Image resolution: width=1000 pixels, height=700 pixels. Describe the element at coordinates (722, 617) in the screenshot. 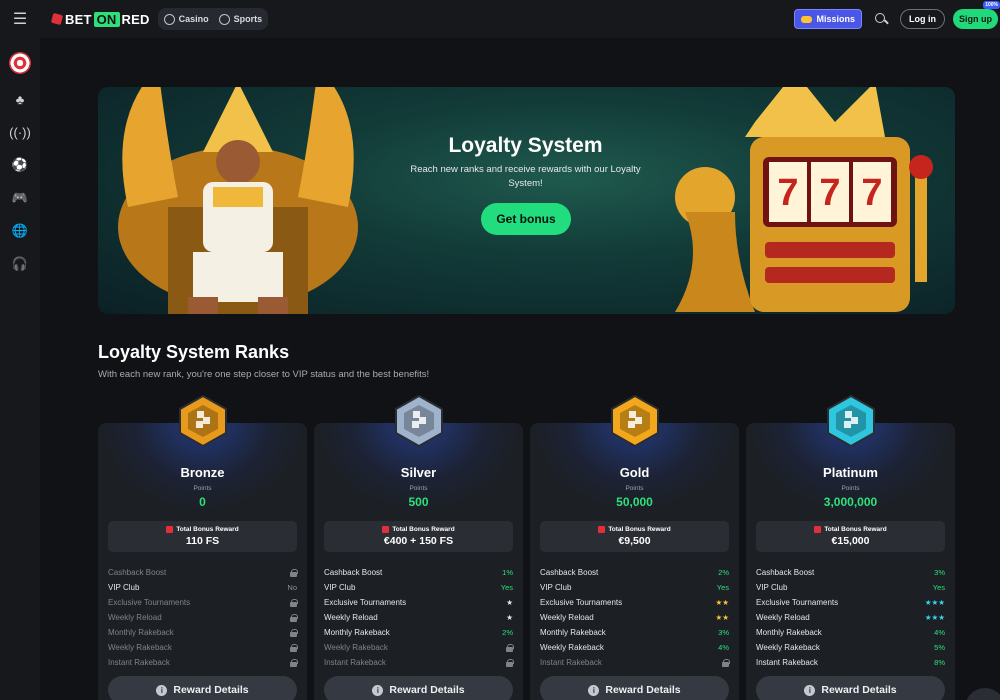

I see `benefit-value: ★★` at that location.